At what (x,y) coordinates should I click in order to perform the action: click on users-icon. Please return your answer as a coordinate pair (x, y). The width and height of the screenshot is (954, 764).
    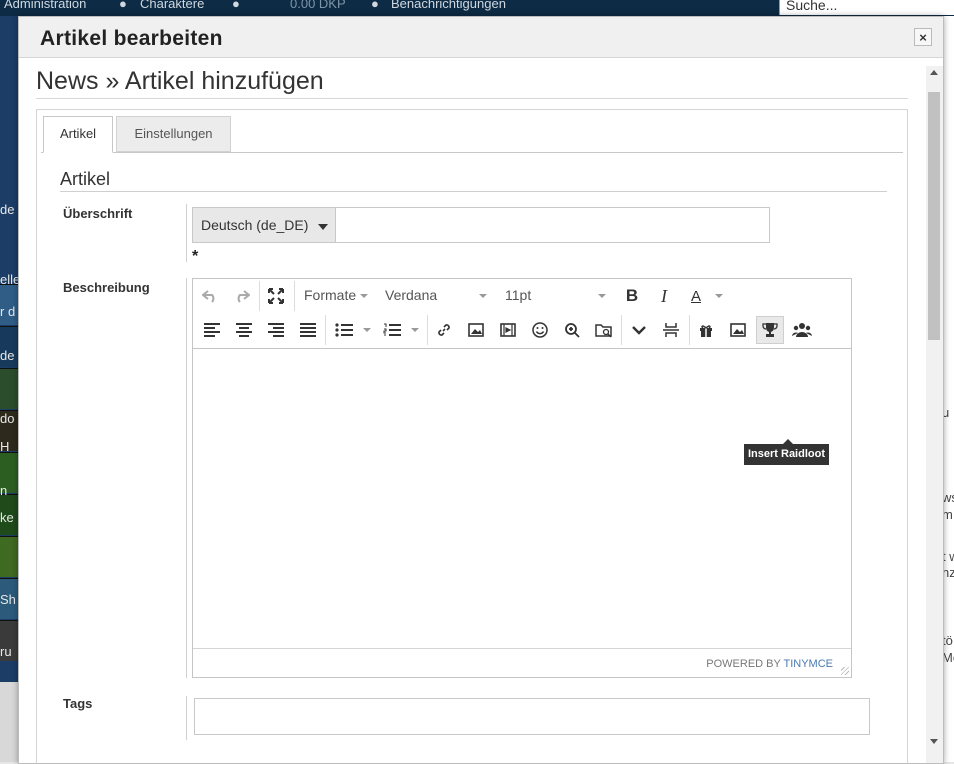
    Looking at the image, I should click on (802, 330).